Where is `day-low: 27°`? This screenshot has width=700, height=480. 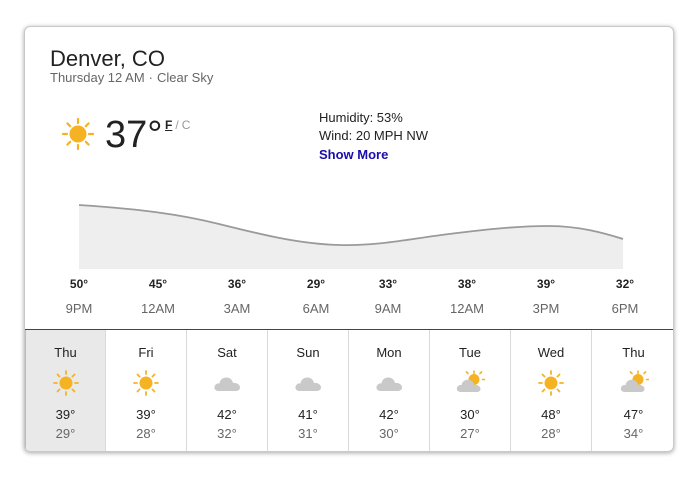
day-low: 27° is located at coordinates (470, 433).